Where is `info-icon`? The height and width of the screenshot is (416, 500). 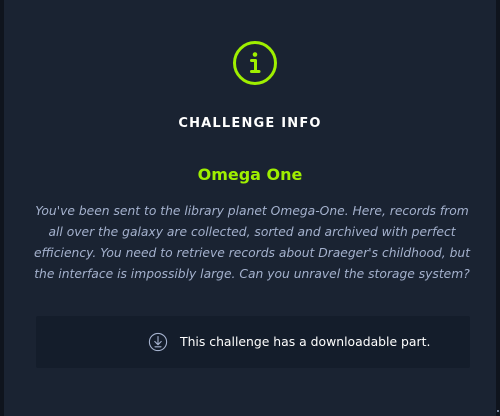
info-icon is located at coordinates (255, 63).